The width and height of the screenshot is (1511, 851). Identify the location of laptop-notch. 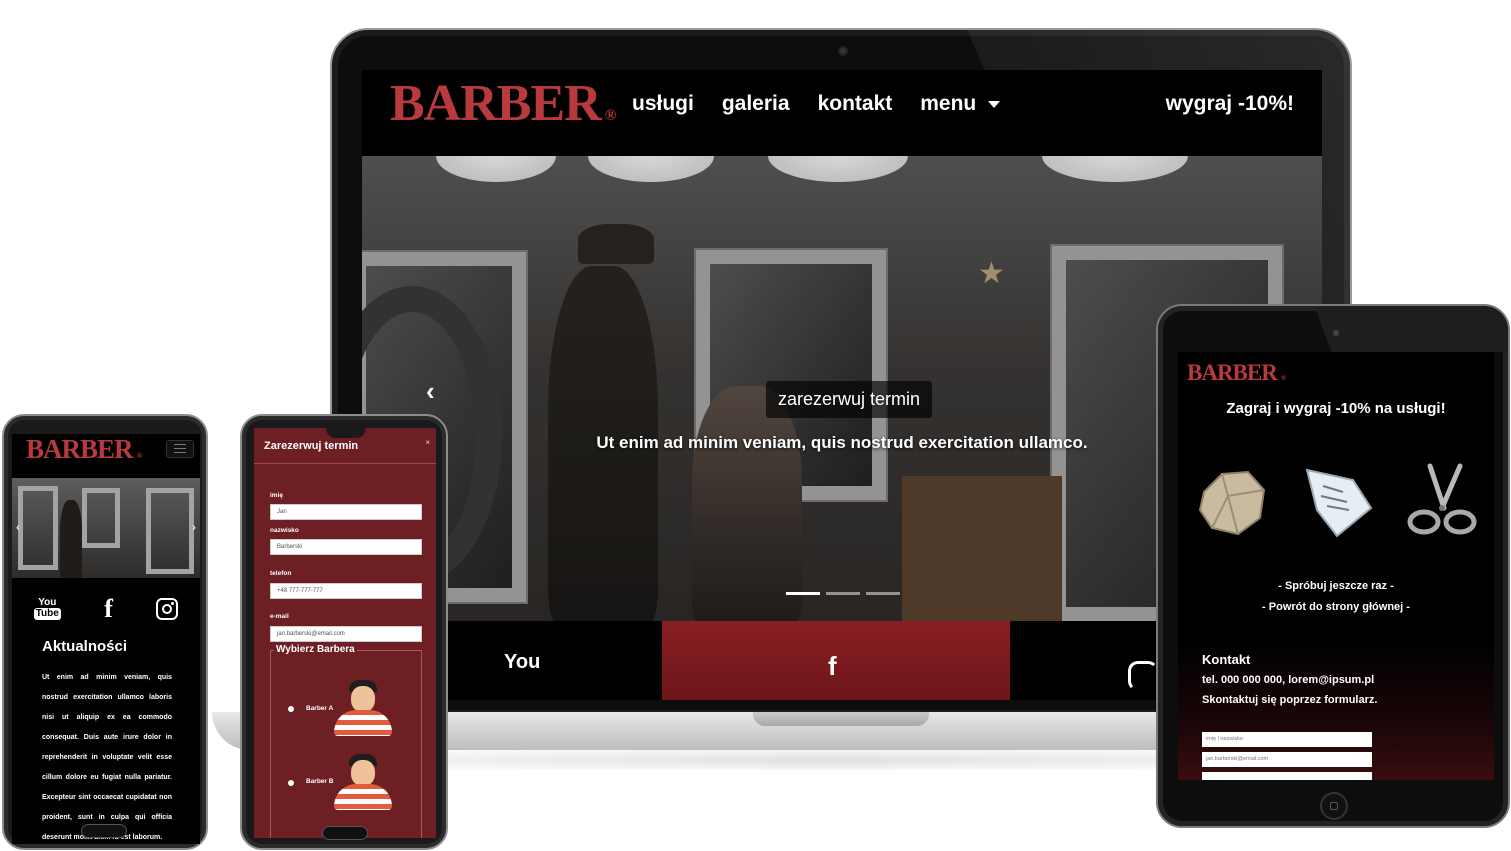
(841, 719).